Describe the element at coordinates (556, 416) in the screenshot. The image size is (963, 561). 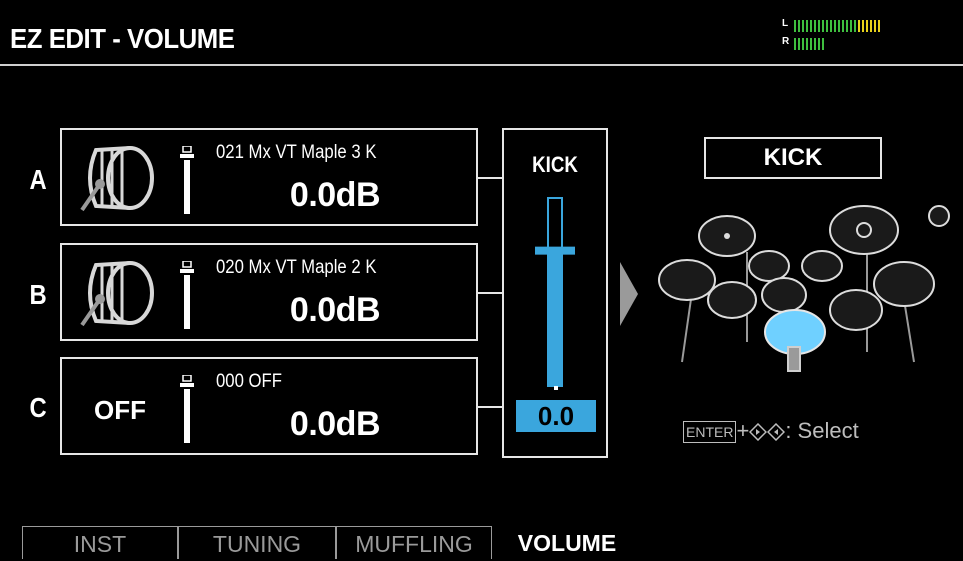
I see `mix-value: 0.0` at that location.